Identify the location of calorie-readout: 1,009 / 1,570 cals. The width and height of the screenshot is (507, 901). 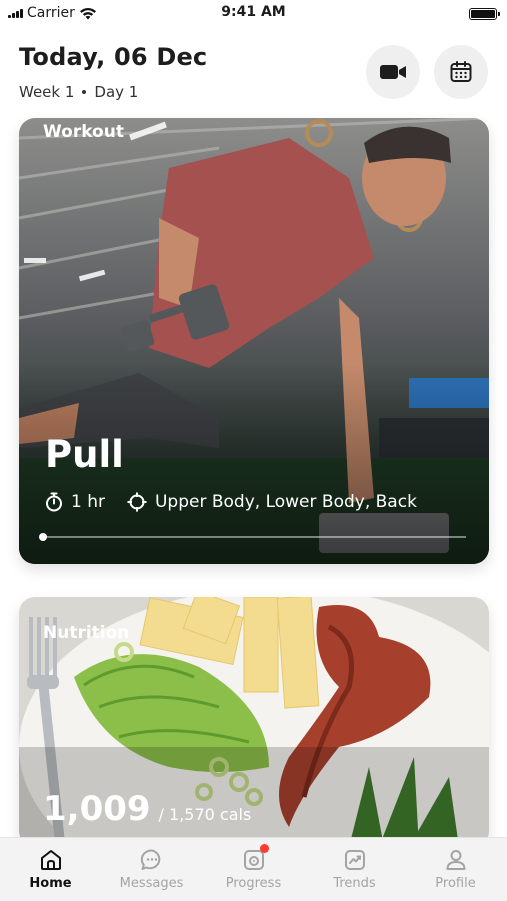
(147, 809).